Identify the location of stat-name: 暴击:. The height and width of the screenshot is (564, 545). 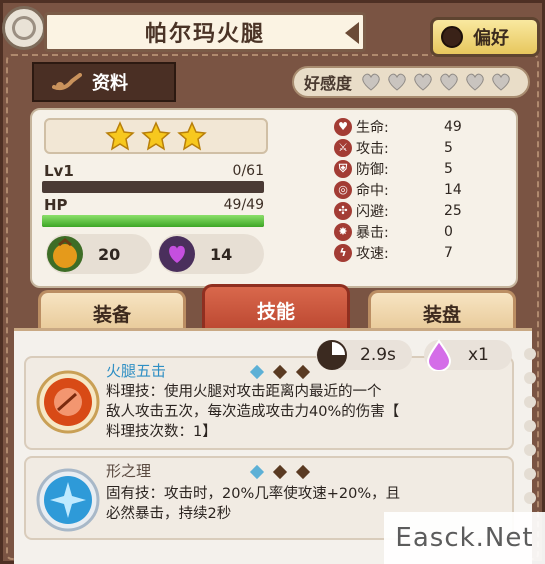
(372, 232).